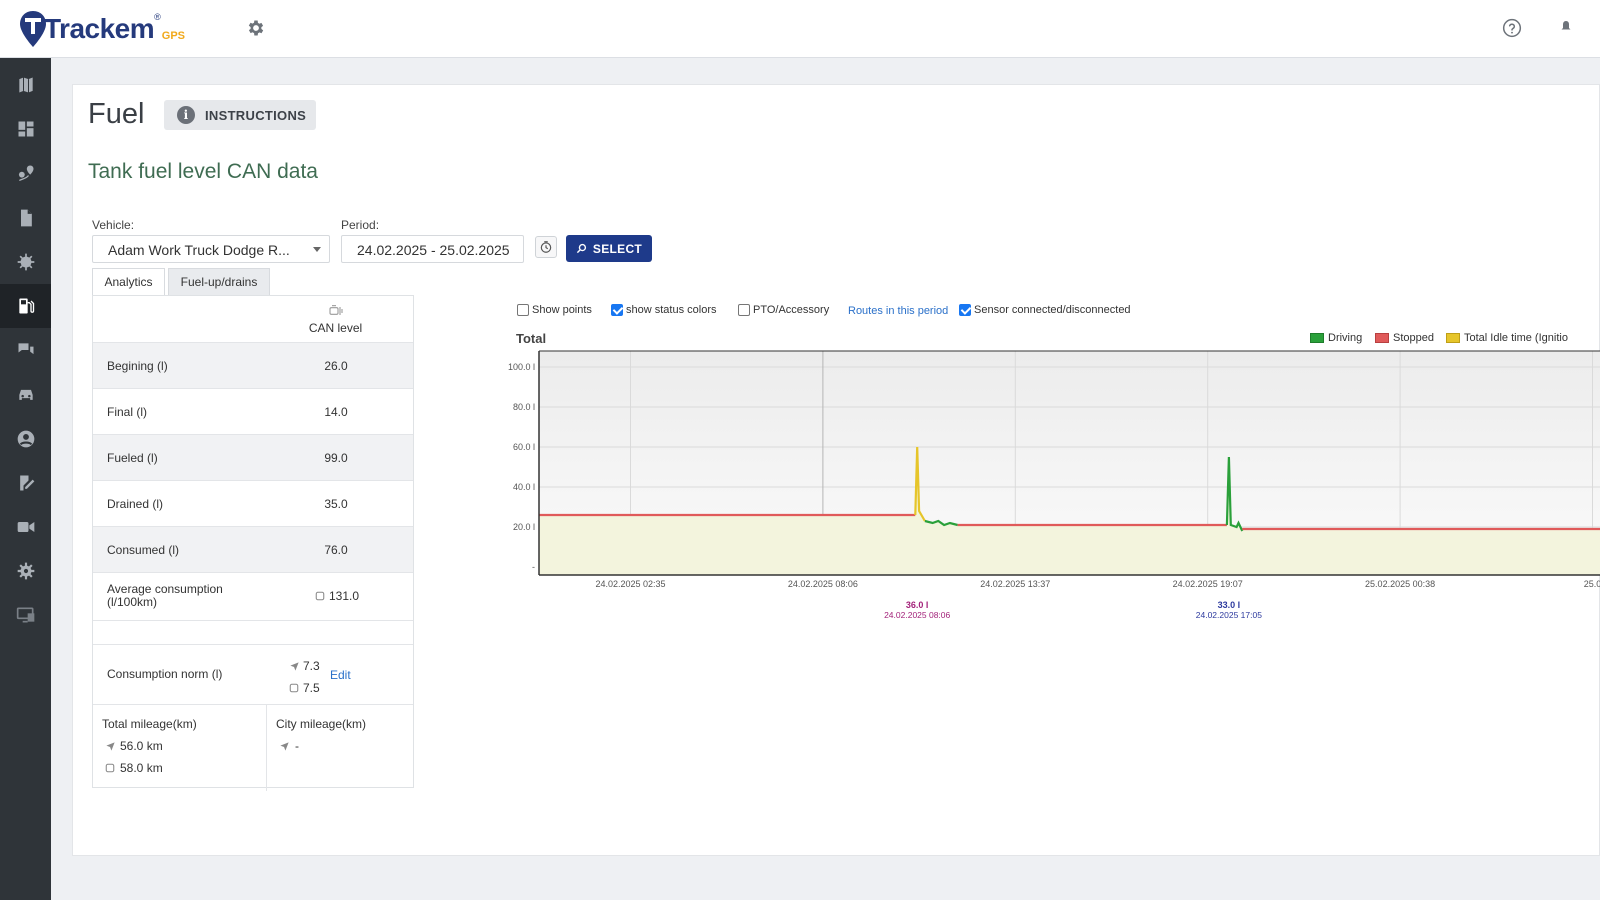 Image resolution: width=1600 pixels, height=900 pixels. I want to click on period-input: 24.02.2025 - 25.02.2025, so click(432, 249).